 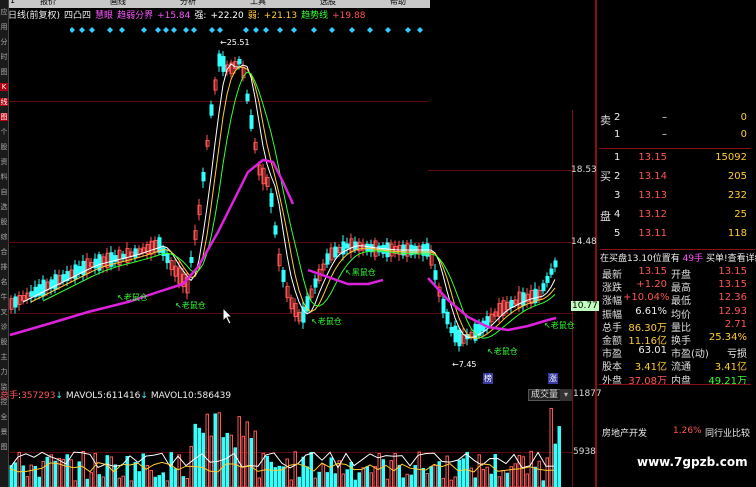 I want to click on period-label: 日线(前复权), so click(x=34, y=16).